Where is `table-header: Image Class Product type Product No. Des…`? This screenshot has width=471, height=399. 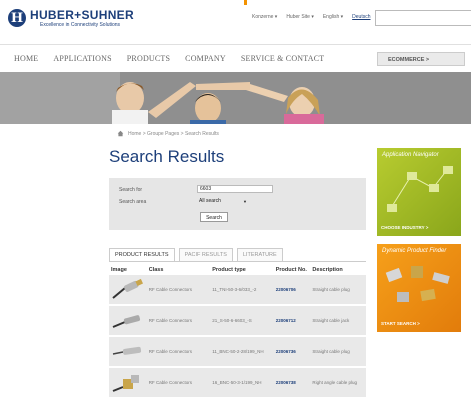
table-header: Image Class Product type Product No. Des… is located at coordinates (237, 269).